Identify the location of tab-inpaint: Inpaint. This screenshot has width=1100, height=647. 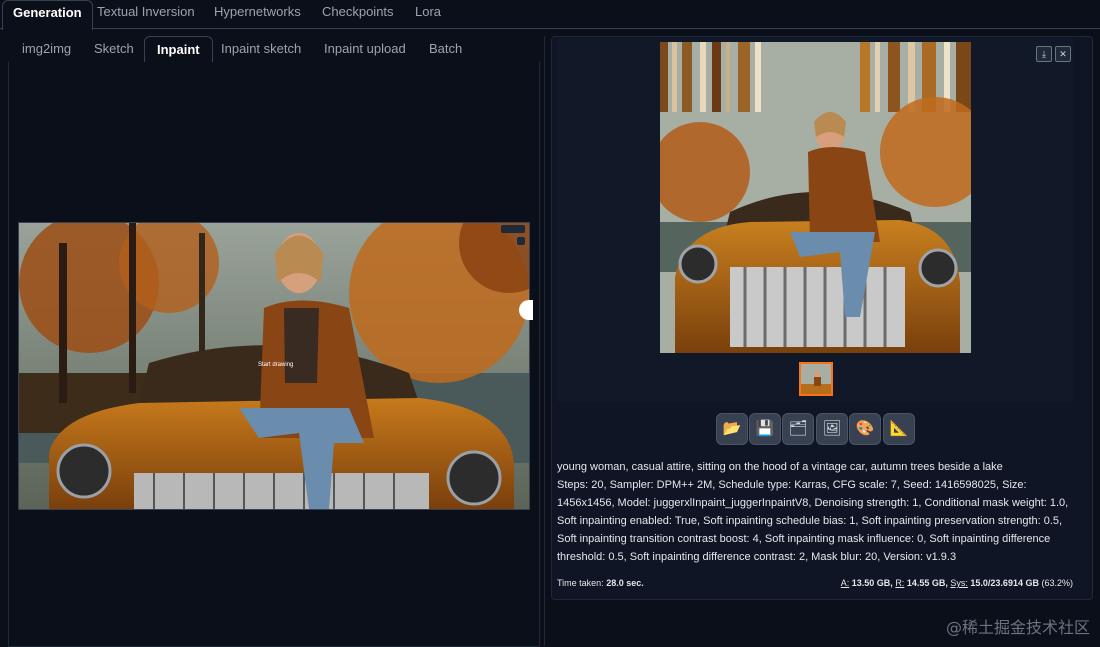
(178, 50).